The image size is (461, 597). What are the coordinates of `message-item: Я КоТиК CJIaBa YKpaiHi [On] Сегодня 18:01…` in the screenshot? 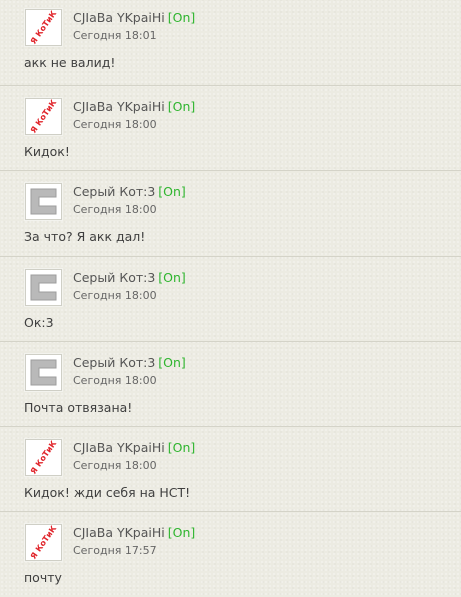 It's located at (230, 42).